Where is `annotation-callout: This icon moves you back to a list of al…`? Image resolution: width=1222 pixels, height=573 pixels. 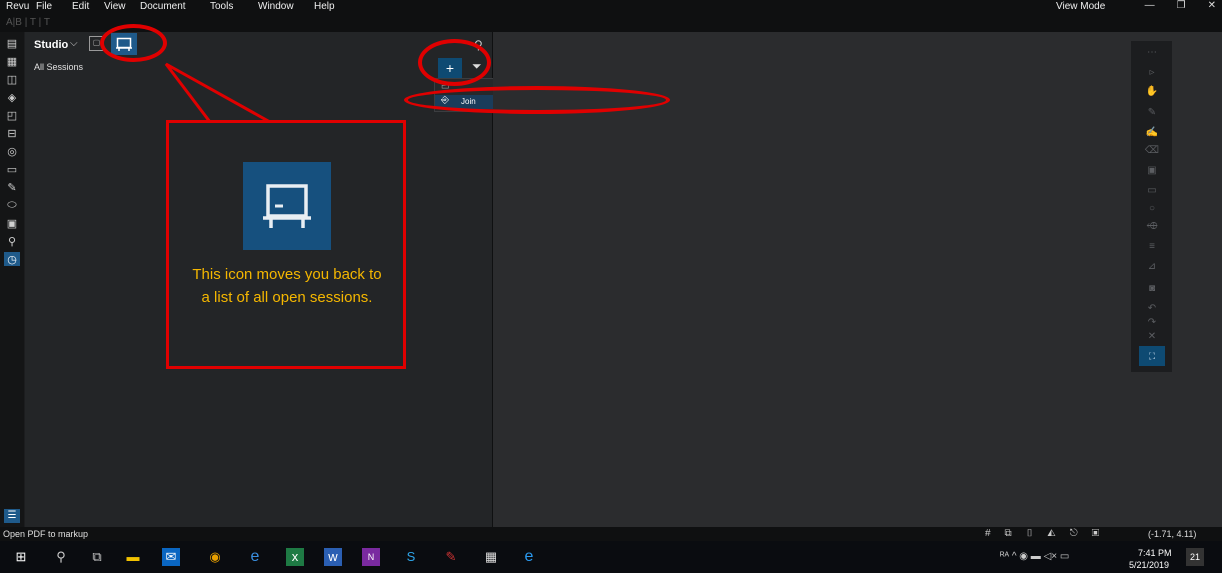 annotation-callout: This icon moves you back to a list of al… is located at coordinates (286, 244).